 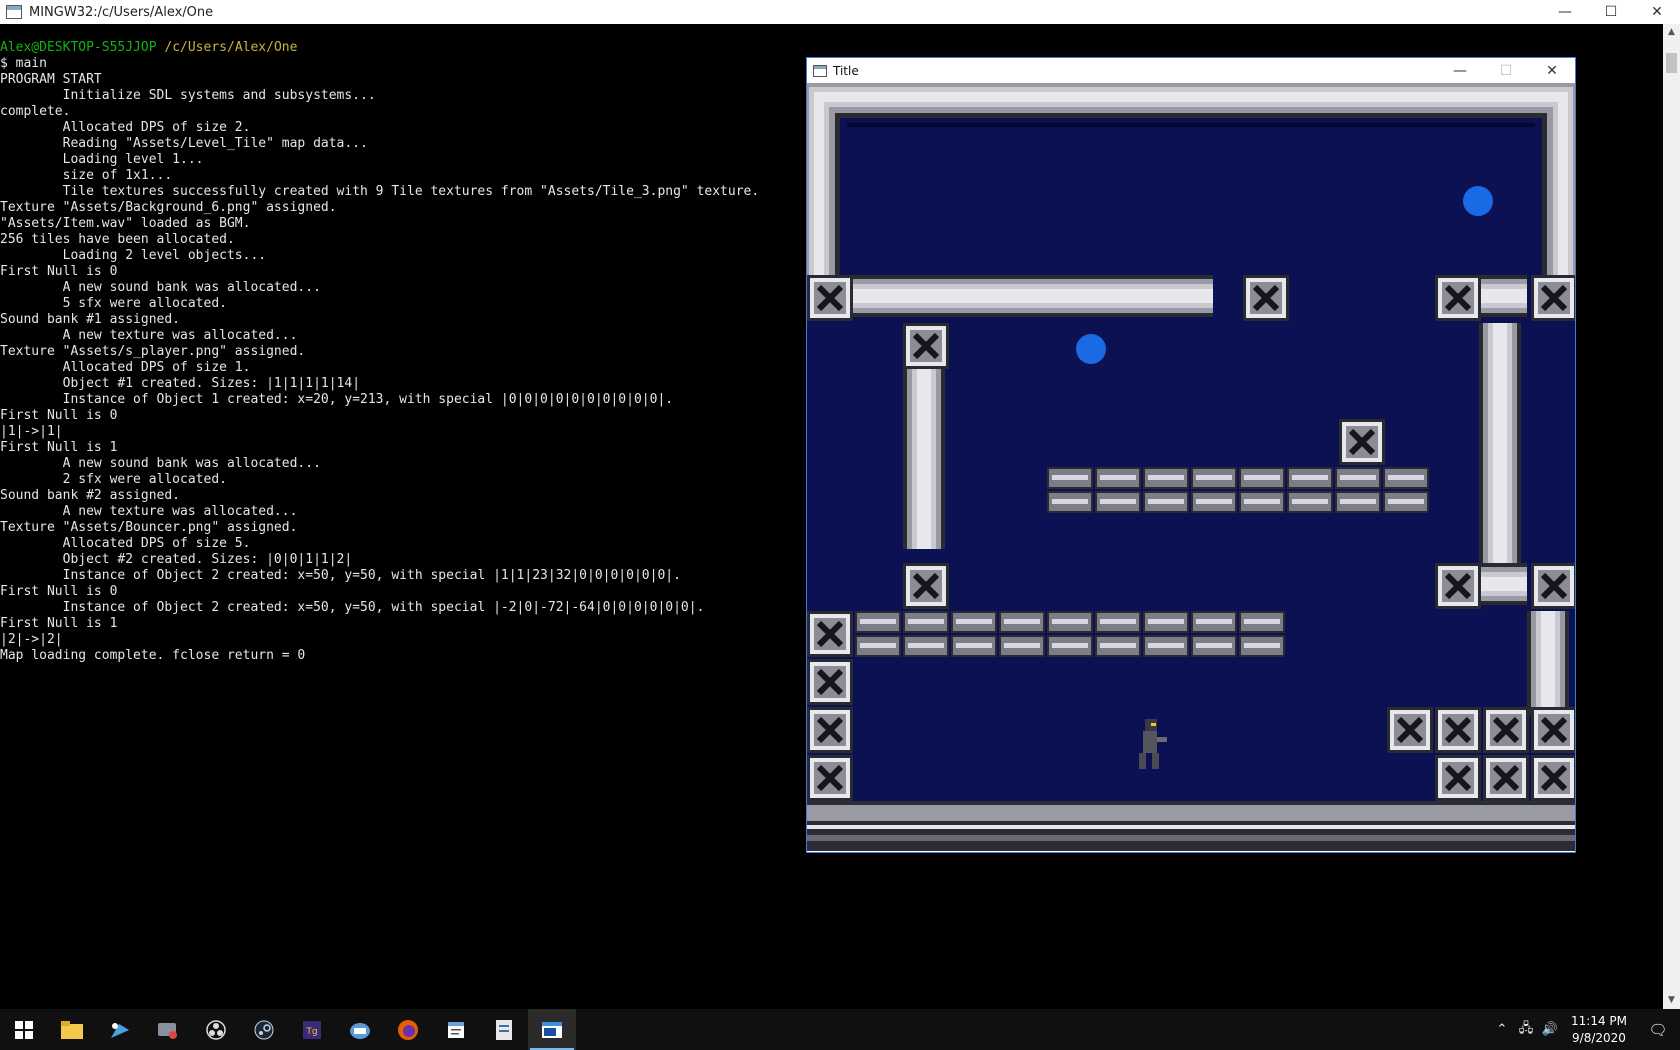 I want to click on floor-rail, so click(x=1191, y=827).